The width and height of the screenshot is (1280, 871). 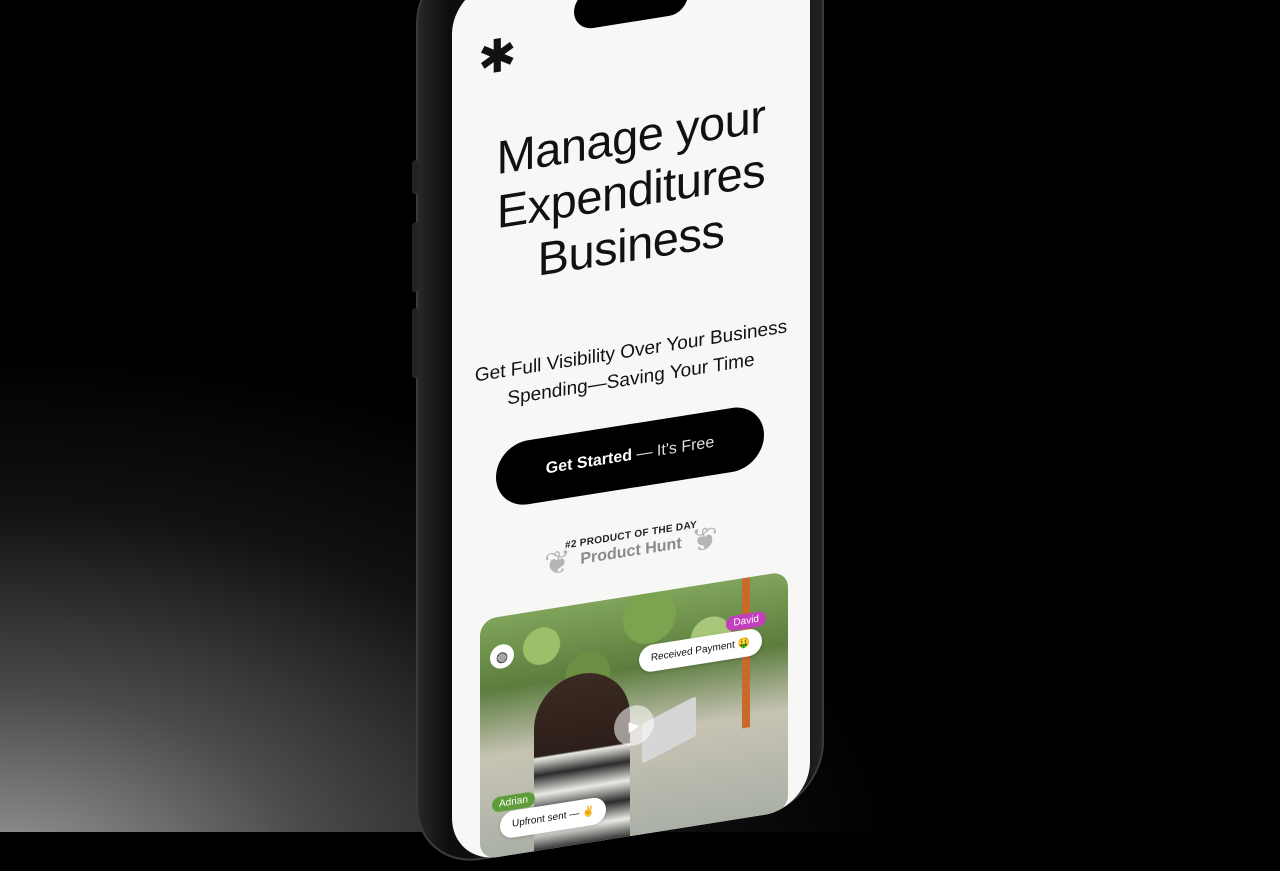 What do you see at coordinates (415, 177) in the screenshot?
I see `phone-mute-button` at bounding box center [415, 177].